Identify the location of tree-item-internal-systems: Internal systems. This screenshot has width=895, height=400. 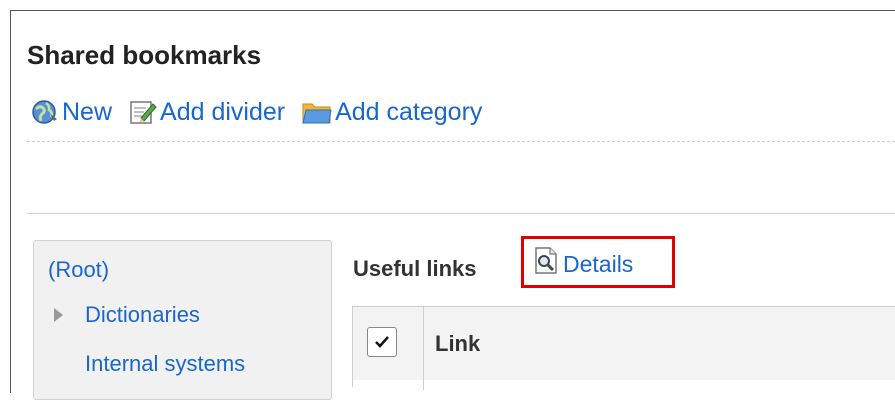
(149, 364).